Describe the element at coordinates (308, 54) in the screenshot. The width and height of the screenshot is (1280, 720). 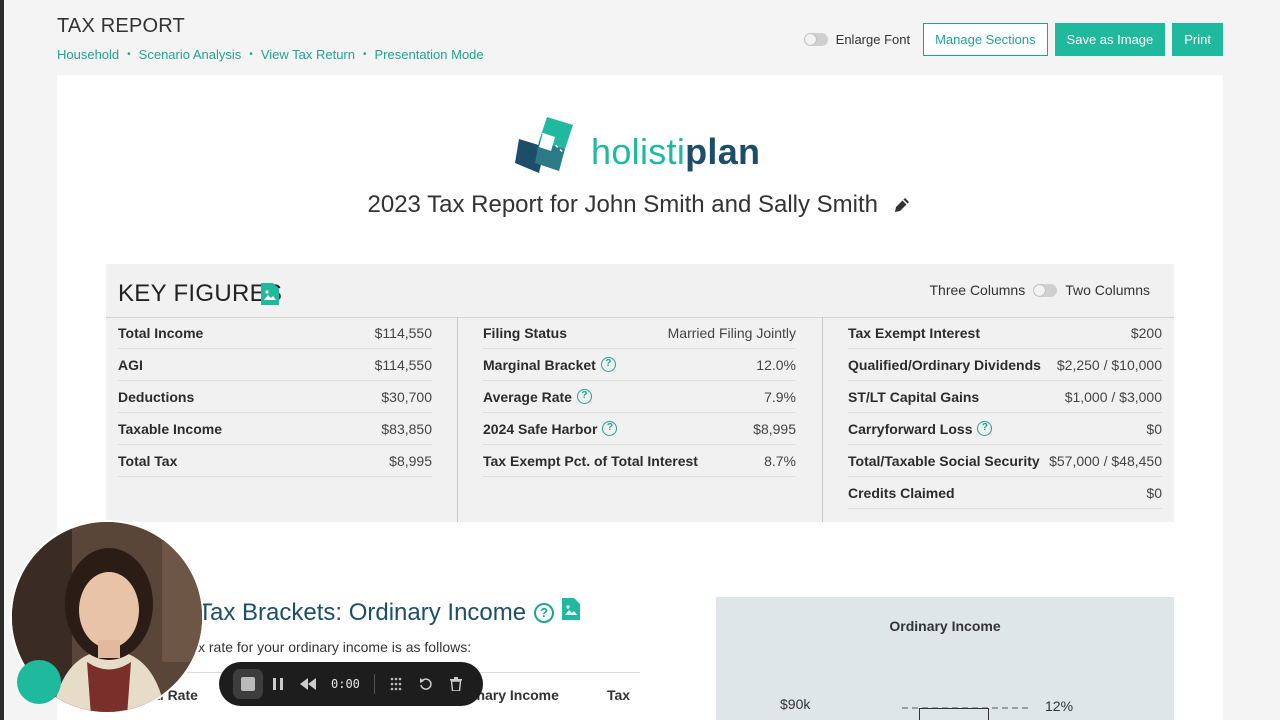
I see `breadcrumb-view-tax-return: View Tax Return` at that location.